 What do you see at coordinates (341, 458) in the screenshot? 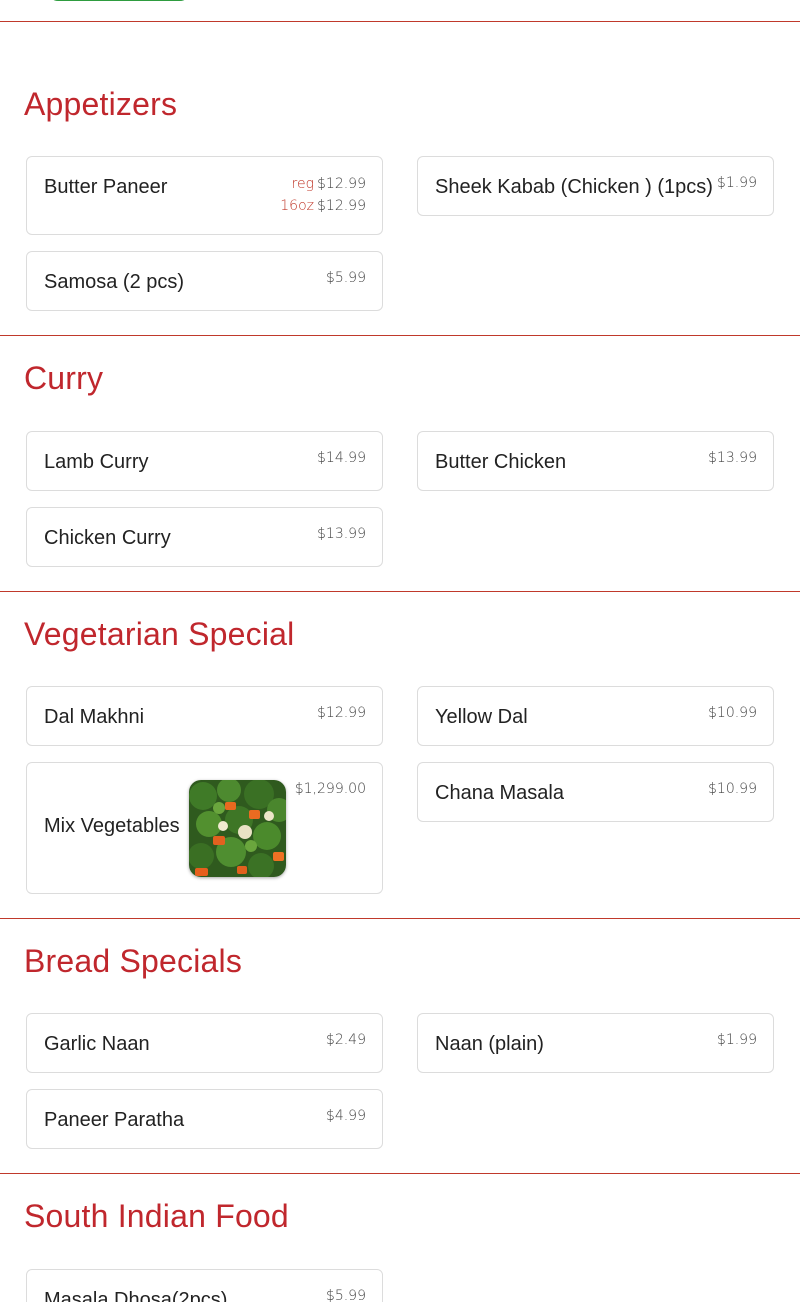
I see `item-price: $14.99` at bounding box center [341, 458].